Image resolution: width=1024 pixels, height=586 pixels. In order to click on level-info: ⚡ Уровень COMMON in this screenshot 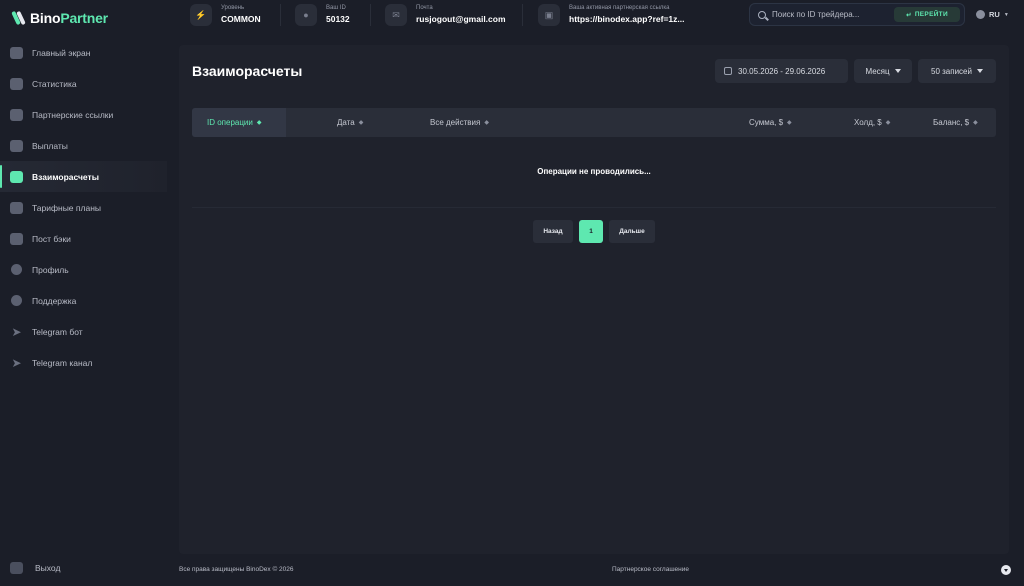, I will do `click(225, 15)`.